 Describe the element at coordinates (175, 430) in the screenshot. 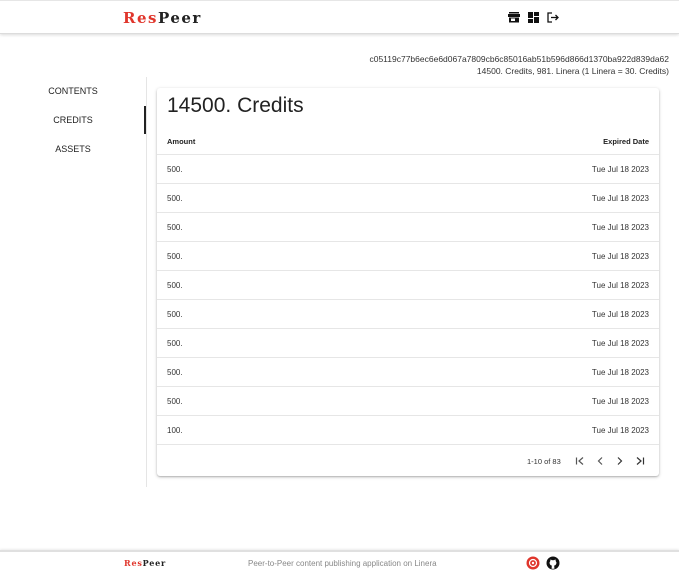

I see `cell-amount: 100.` at that location.